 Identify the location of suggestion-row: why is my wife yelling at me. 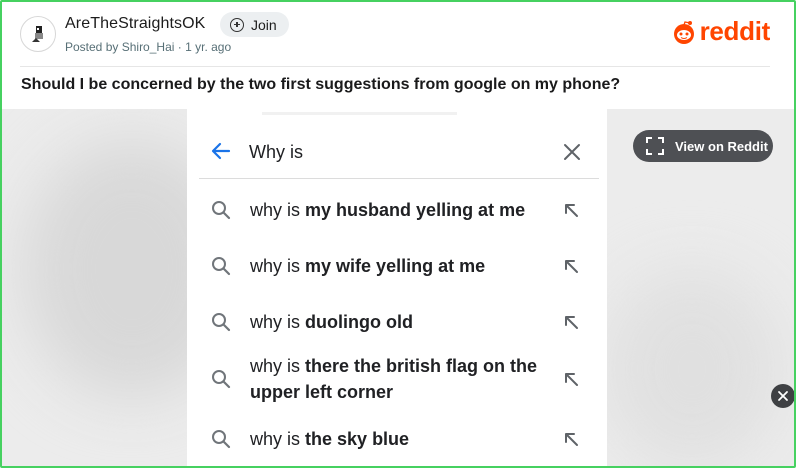
(397, 266).